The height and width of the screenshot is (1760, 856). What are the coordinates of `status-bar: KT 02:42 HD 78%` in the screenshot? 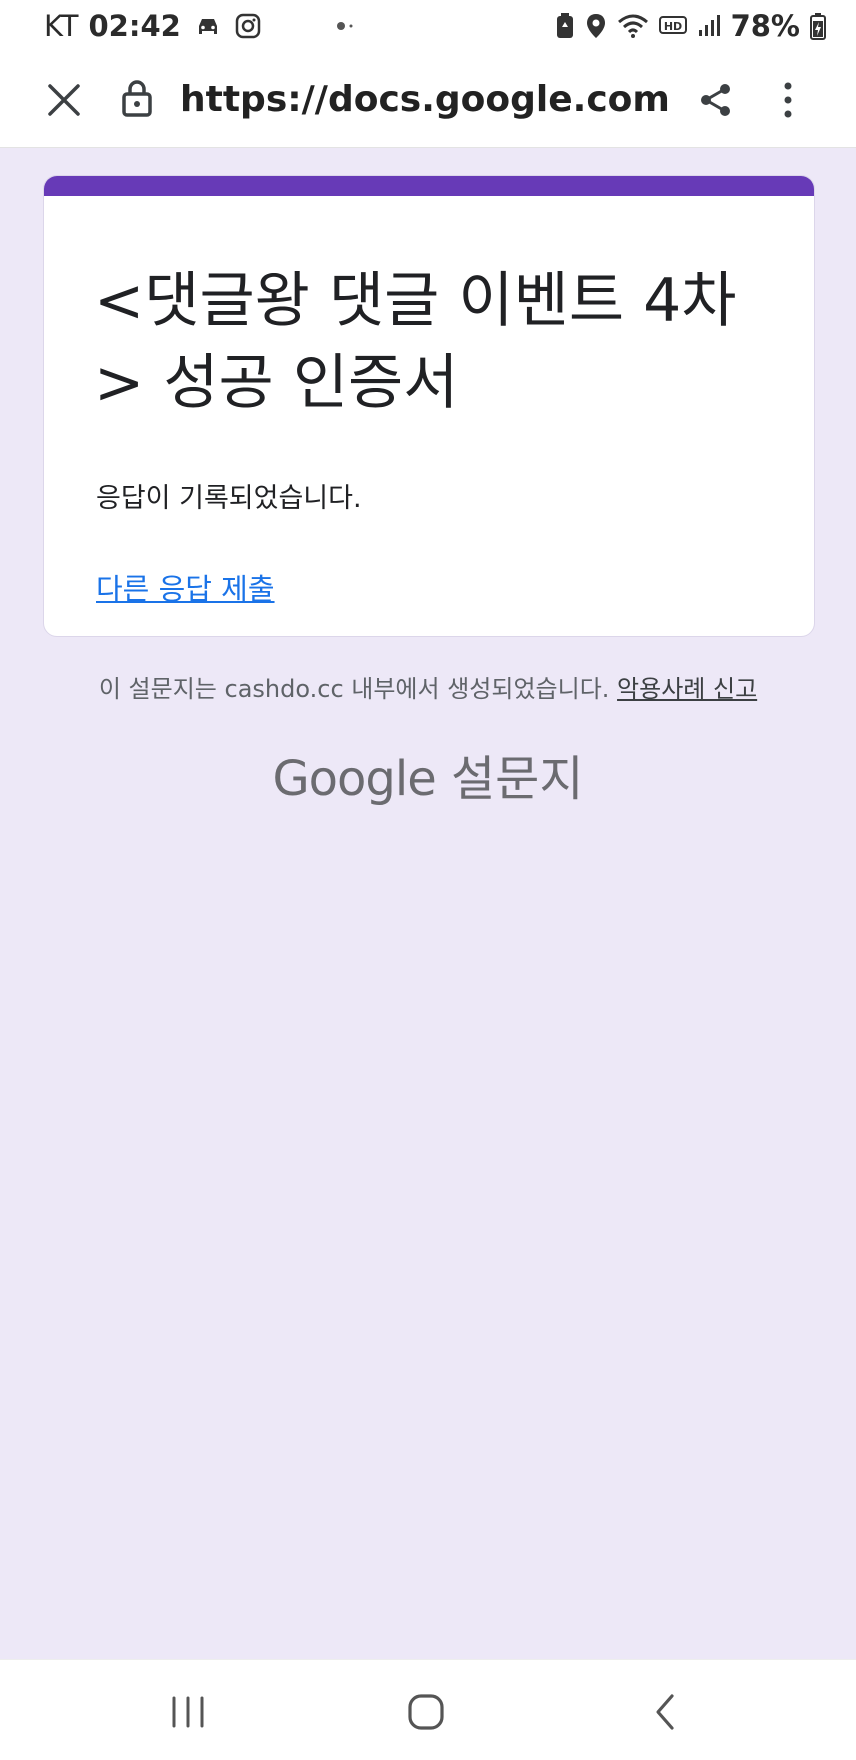 It's located at (428, 26).